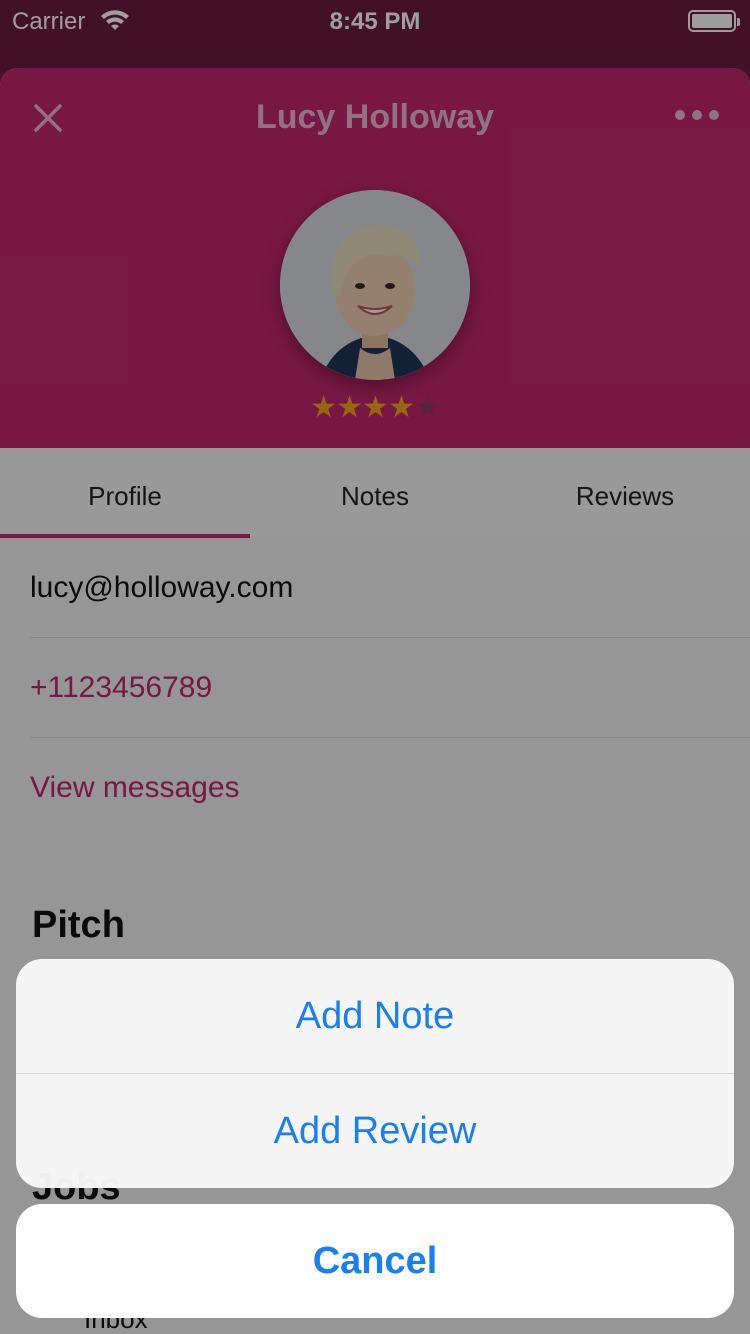 The width and height of the screenshot is (750, 1334). Describe the element at coordinates (375, 1261) in the screenshot. I see `cancel-button: Cancel` at that location.